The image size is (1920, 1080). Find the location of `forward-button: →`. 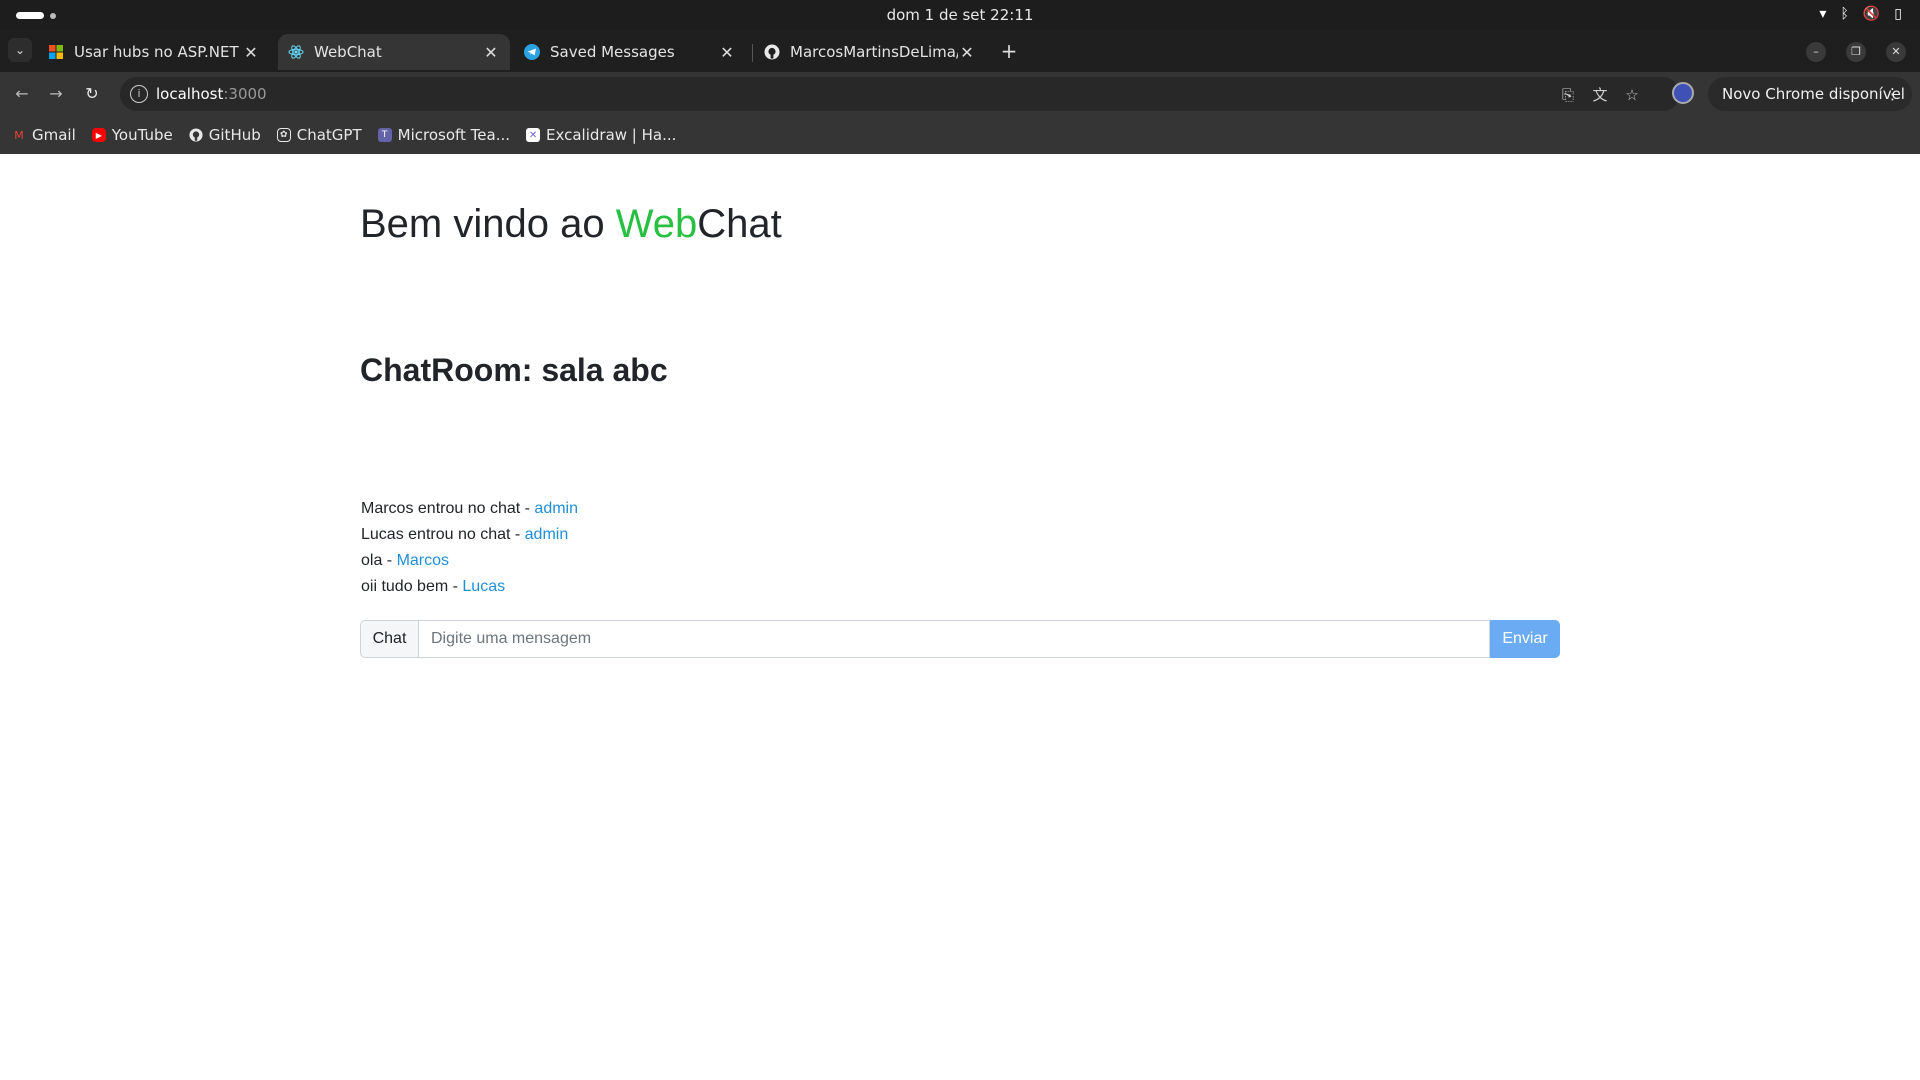

forward-button: → is located at coordinates (56, 94).